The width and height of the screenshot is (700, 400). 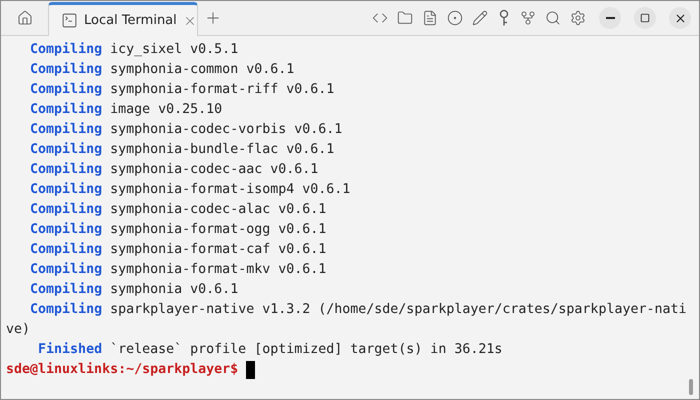 I want to click on output-line: Compiling image v0.25.10, so click(x=126, y=110).